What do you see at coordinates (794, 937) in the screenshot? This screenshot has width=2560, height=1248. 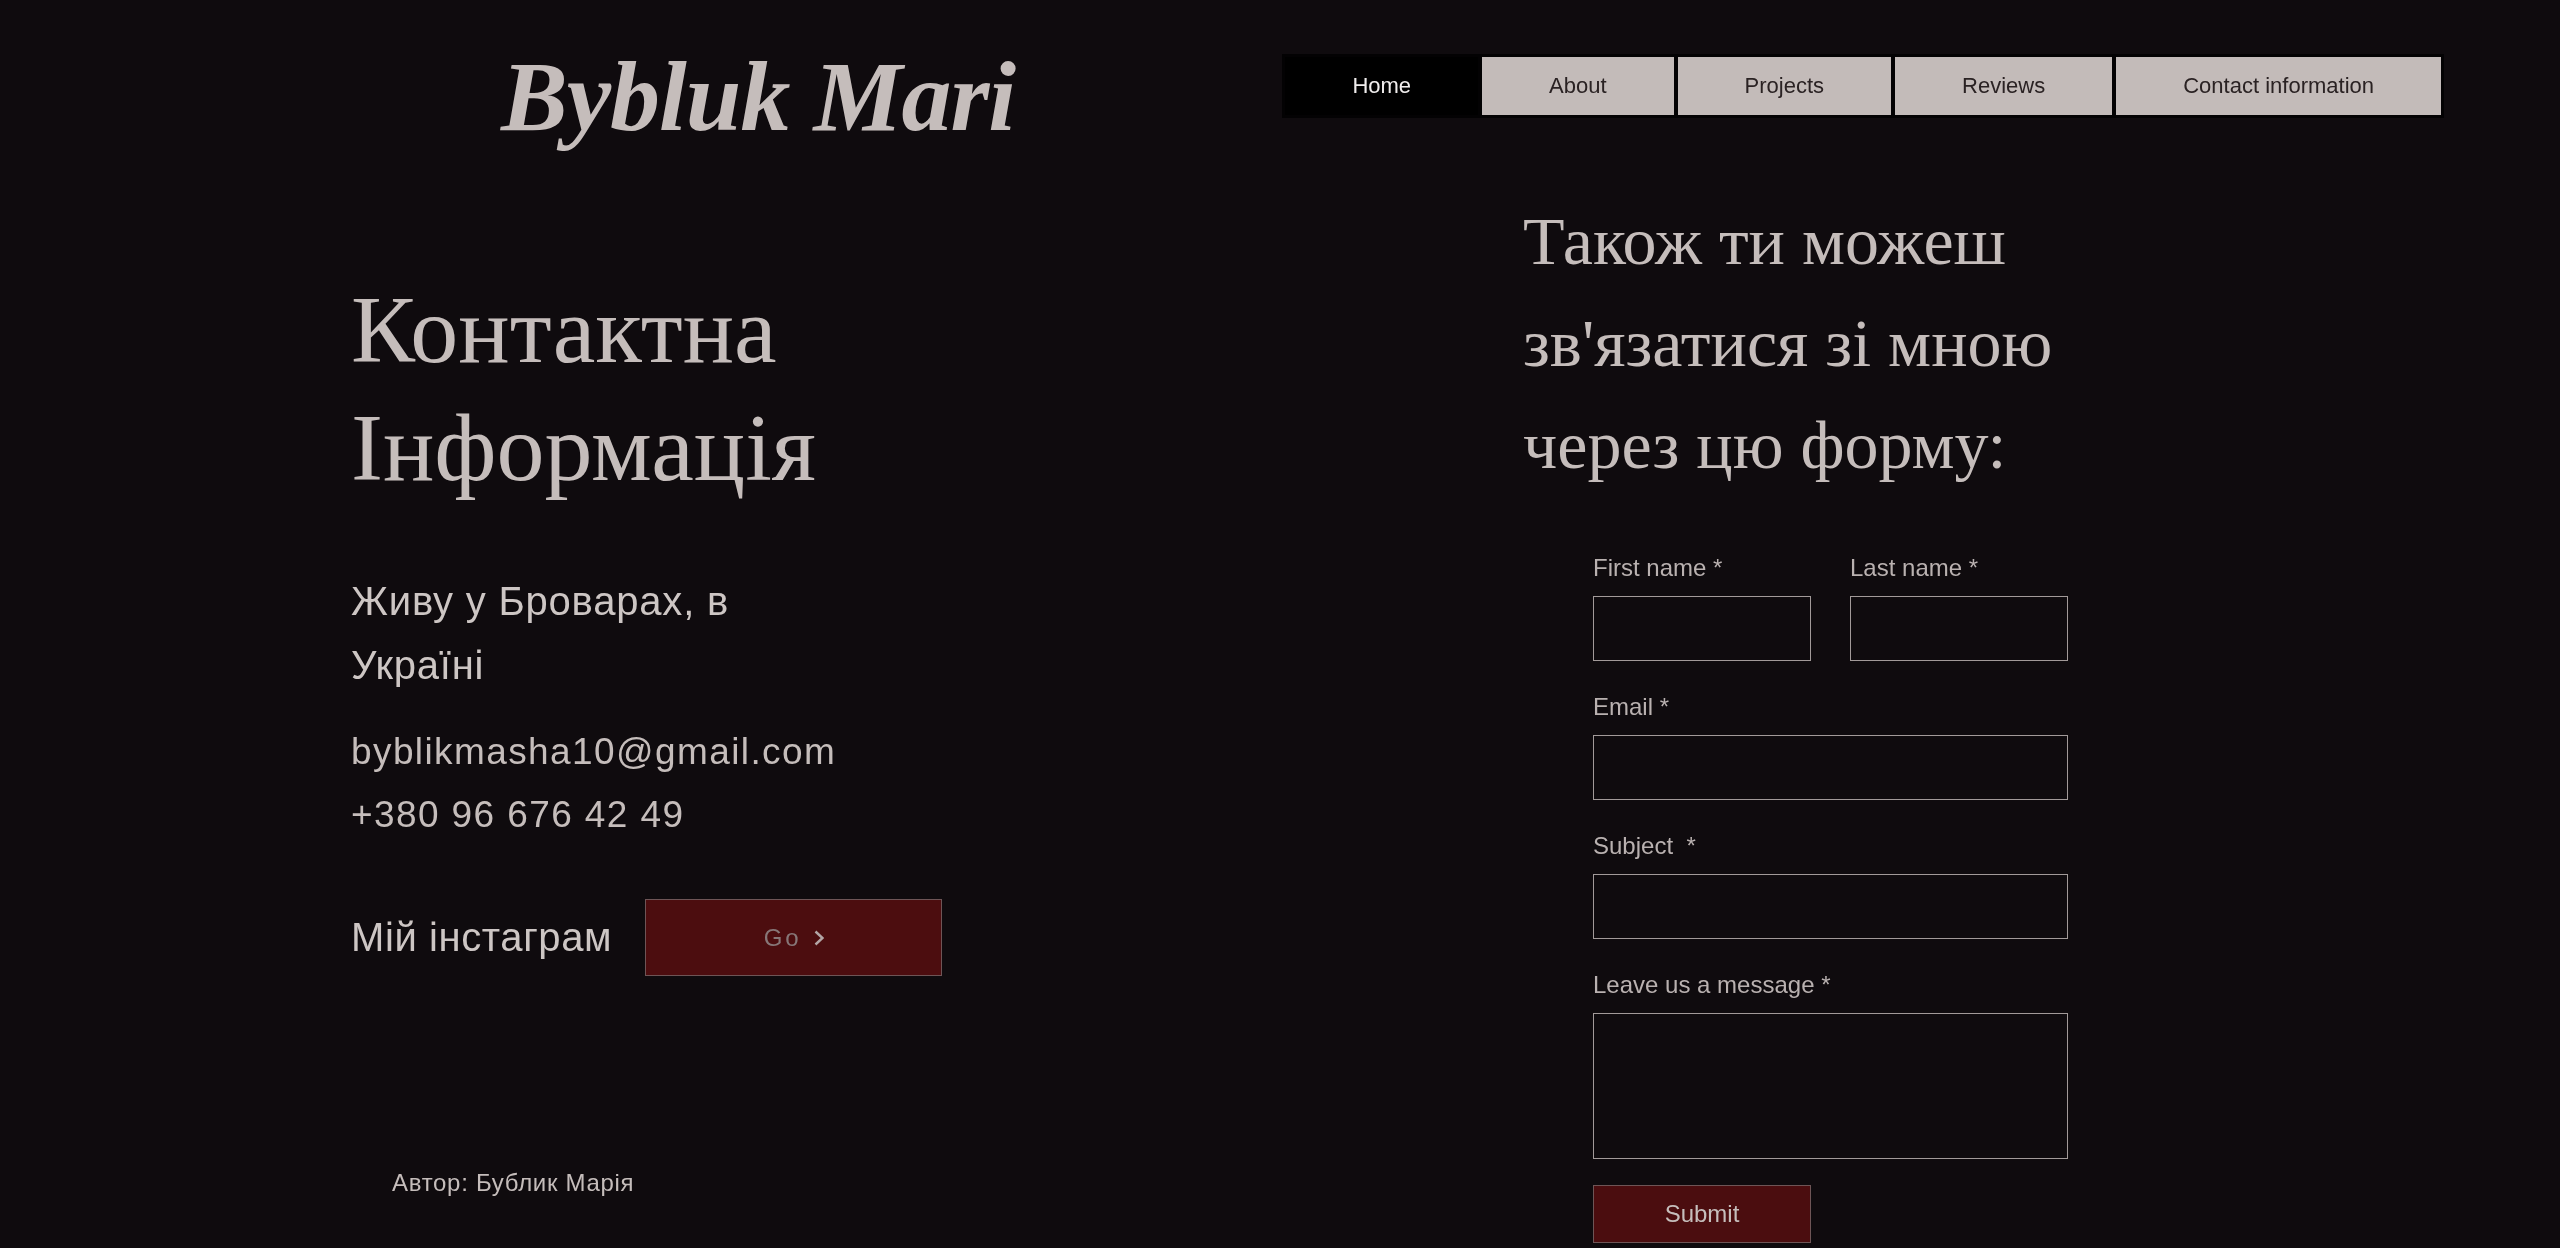 I see `go-button: Go` at bounding box center [794, 937].